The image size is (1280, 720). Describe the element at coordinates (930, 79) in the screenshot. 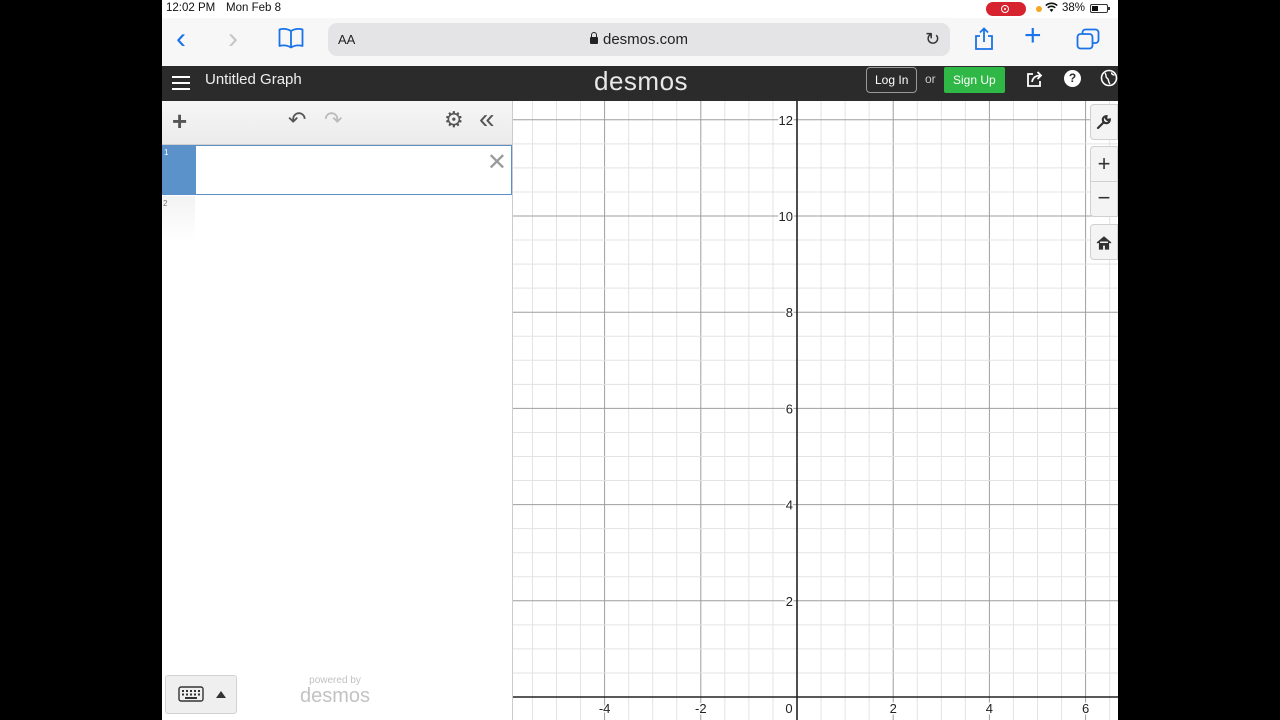

I see `or-label: or` at that location.